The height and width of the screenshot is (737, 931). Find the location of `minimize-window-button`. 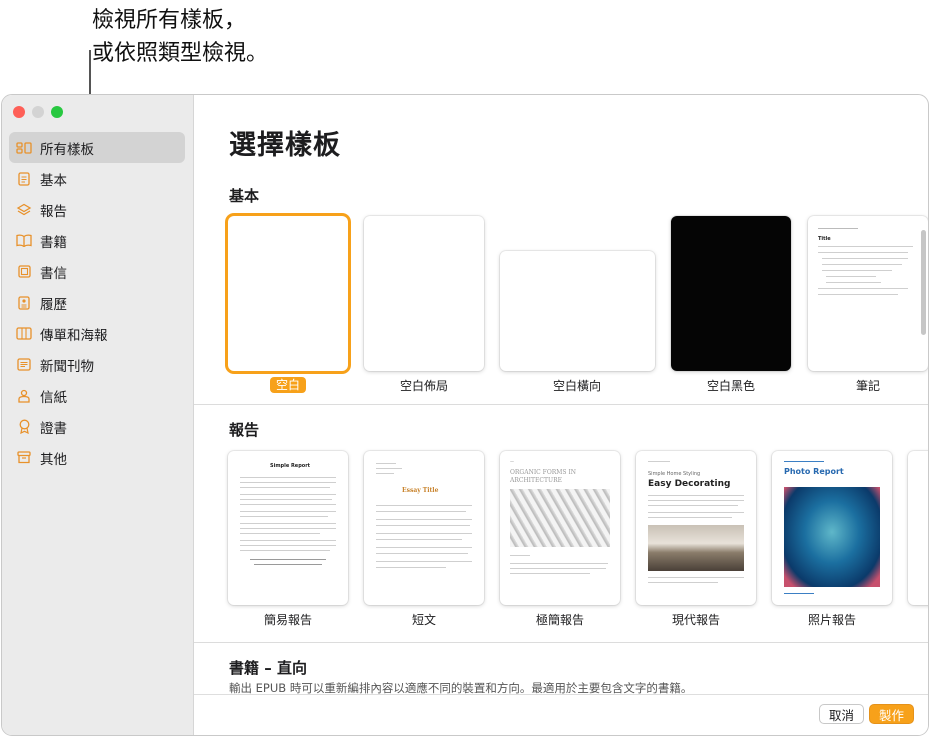

minimize-window-button is located at coordinates (38, 112).